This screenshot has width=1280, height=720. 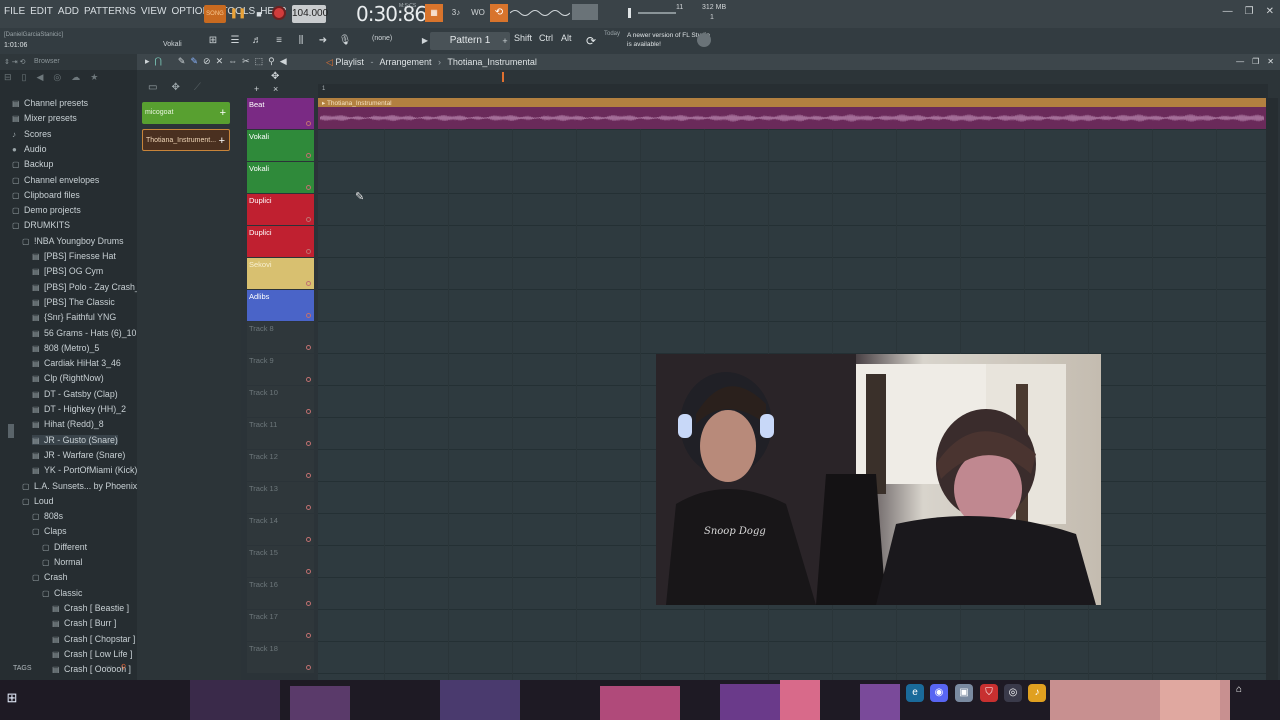 What do you see at coordinates (14, 11) in the screenshot?
I see `menu-item-file: FILE` at bounding box center [14, 11].